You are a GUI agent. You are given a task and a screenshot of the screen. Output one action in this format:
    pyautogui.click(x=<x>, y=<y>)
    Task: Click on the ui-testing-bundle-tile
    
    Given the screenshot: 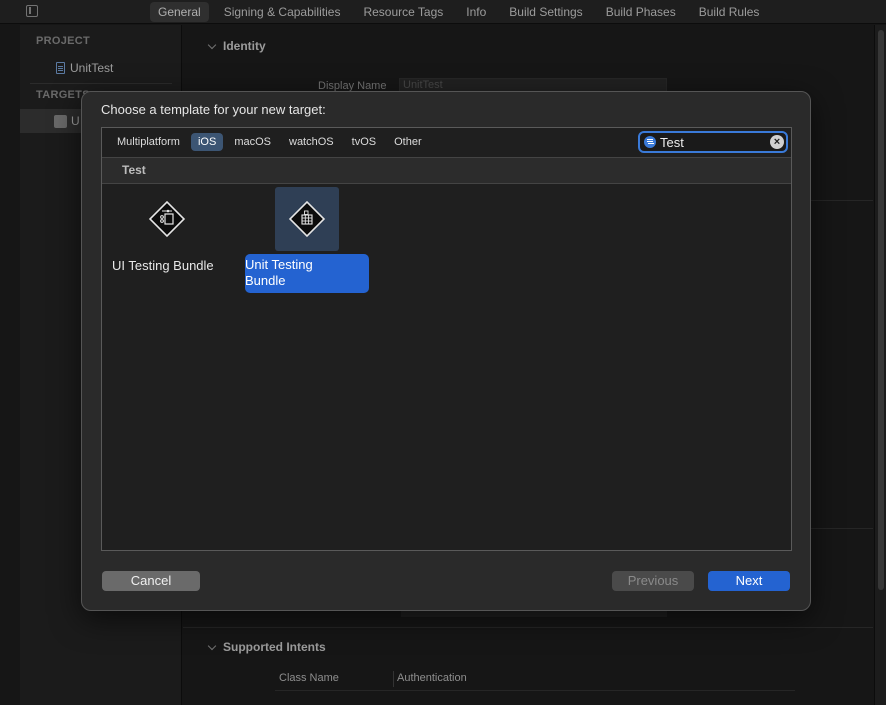 What is the action you would take?
    pyautogui.click(x=167, y=219)
    